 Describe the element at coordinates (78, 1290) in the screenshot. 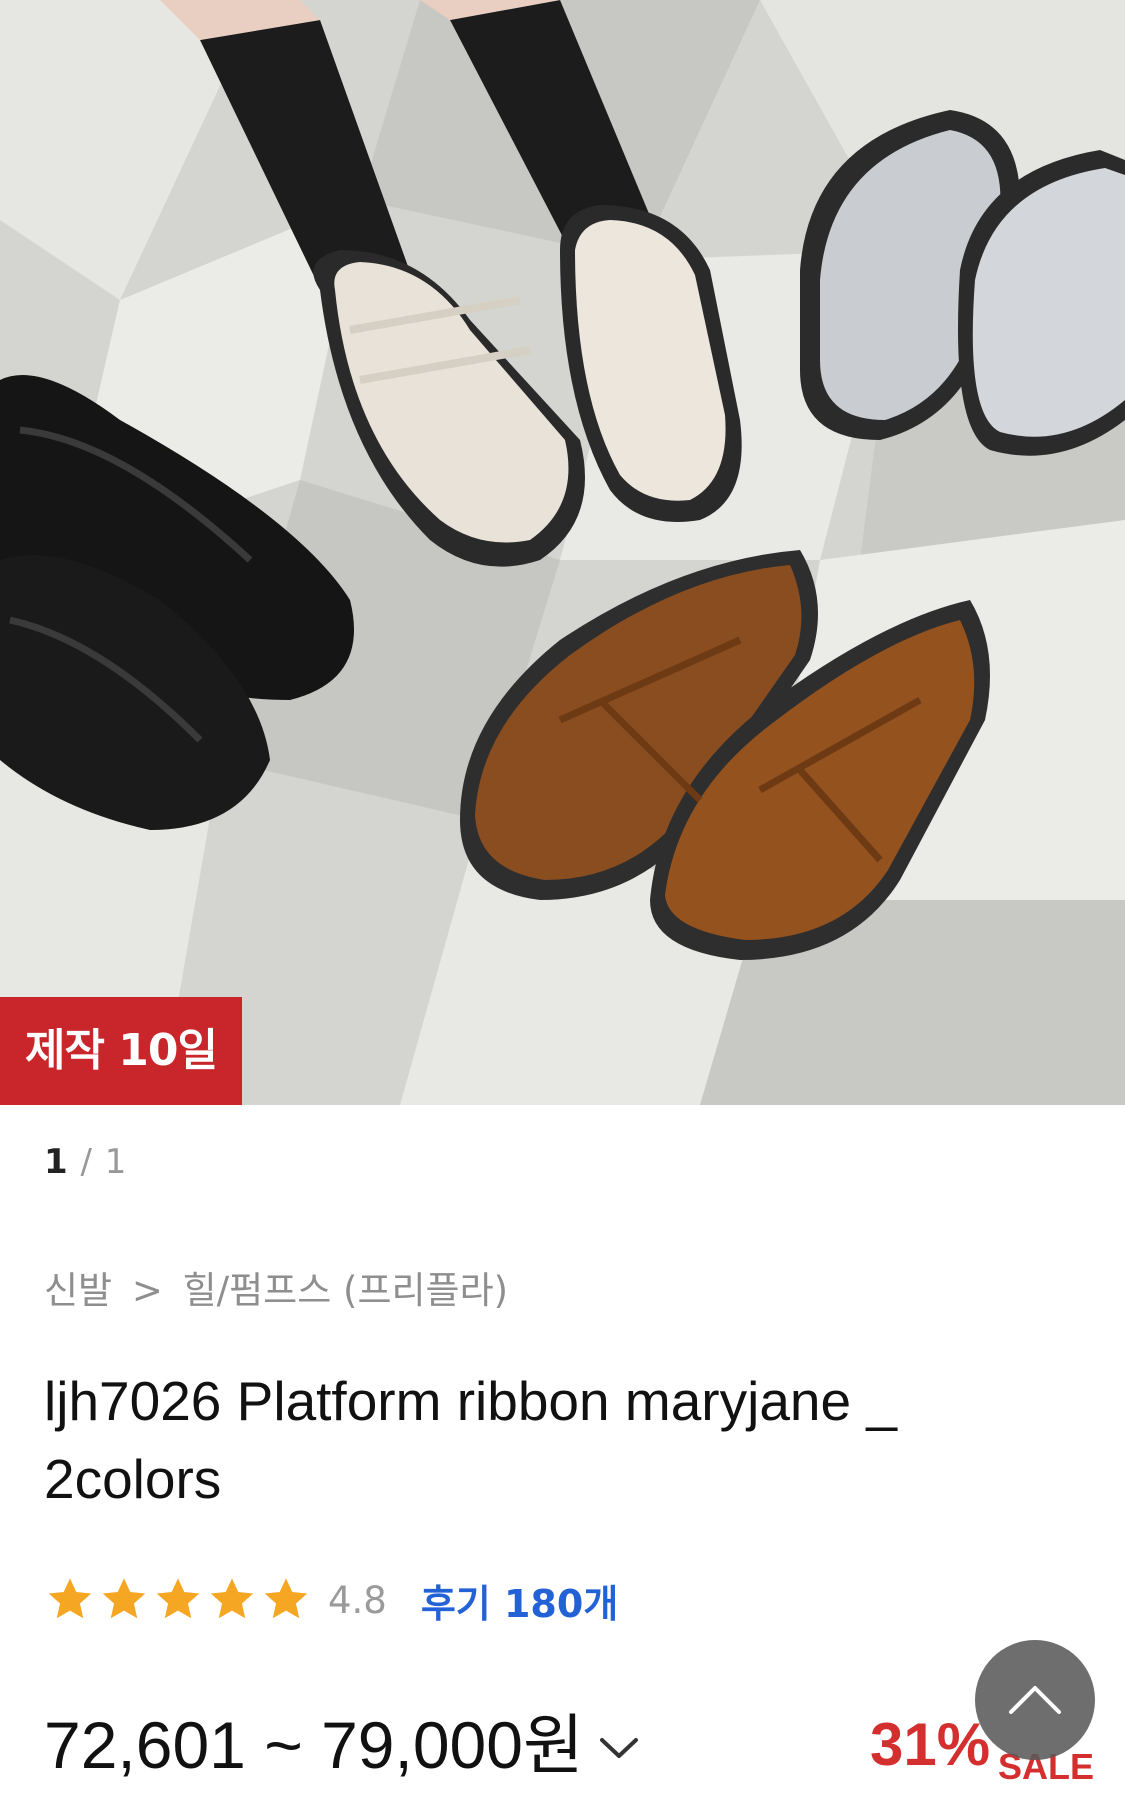

I see `breadcrumb-category: 신발` at that location.